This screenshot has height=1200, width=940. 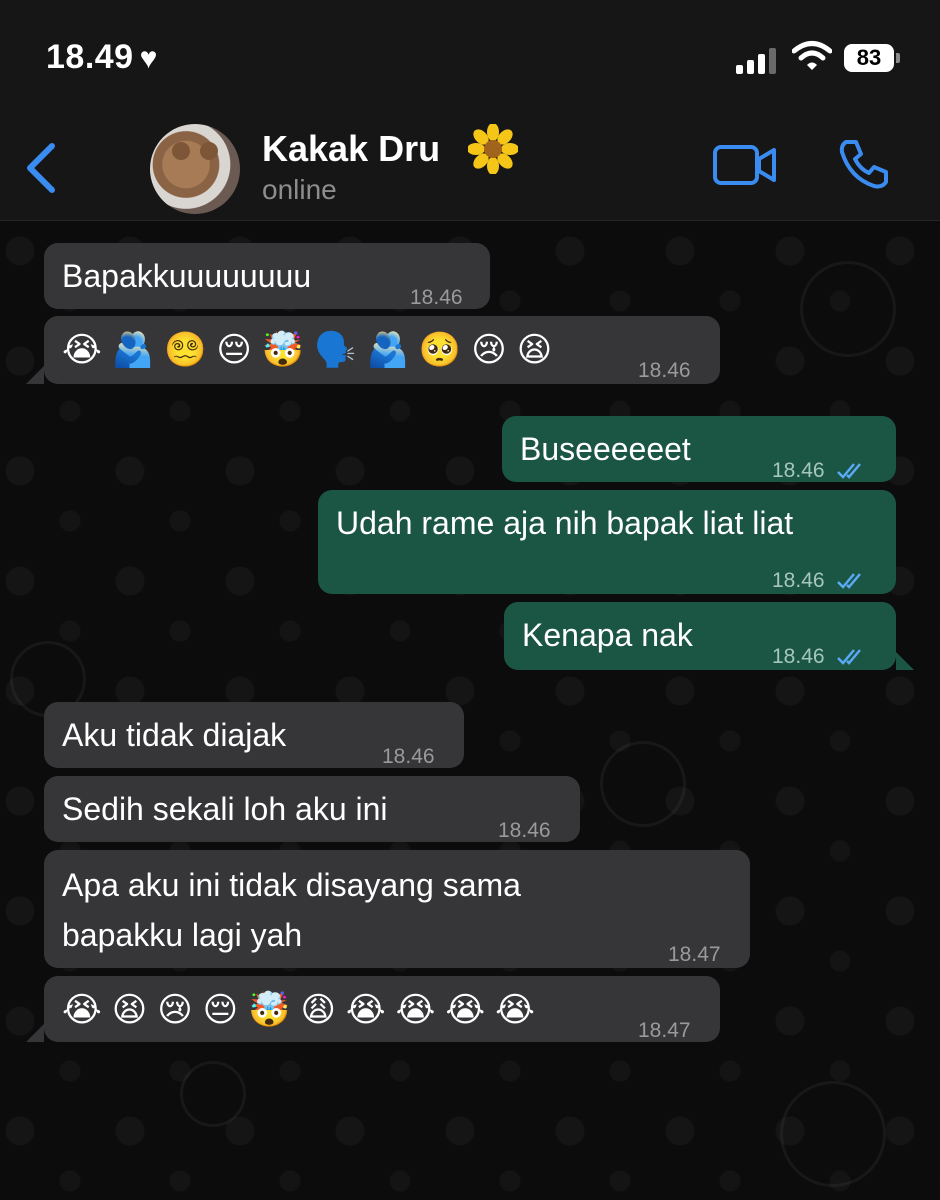 What do you see at coordinates (148, 58) in the screenshot?
I see `heart-icon: ♥` at bounding box center [148, 58].